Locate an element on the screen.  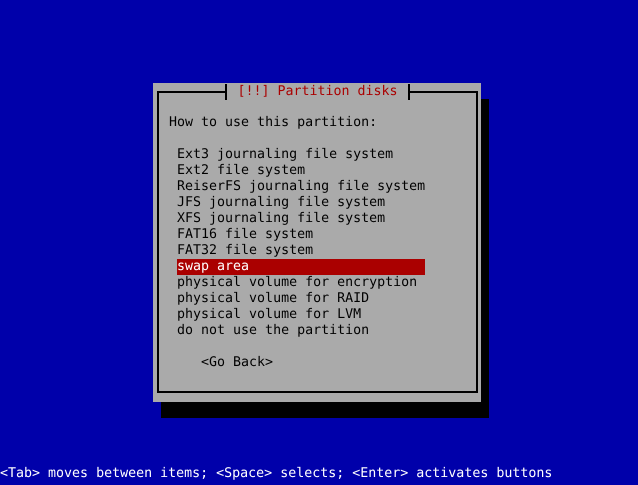
list-option: Ext2 file system is located at coordinates (301, 171).